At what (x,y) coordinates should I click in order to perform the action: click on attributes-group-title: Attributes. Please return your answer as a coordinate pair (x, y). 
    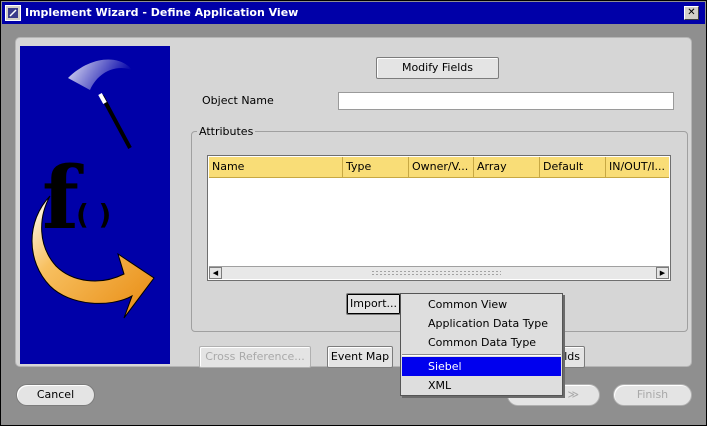
    Looking at the image, I should click on (226, 131).